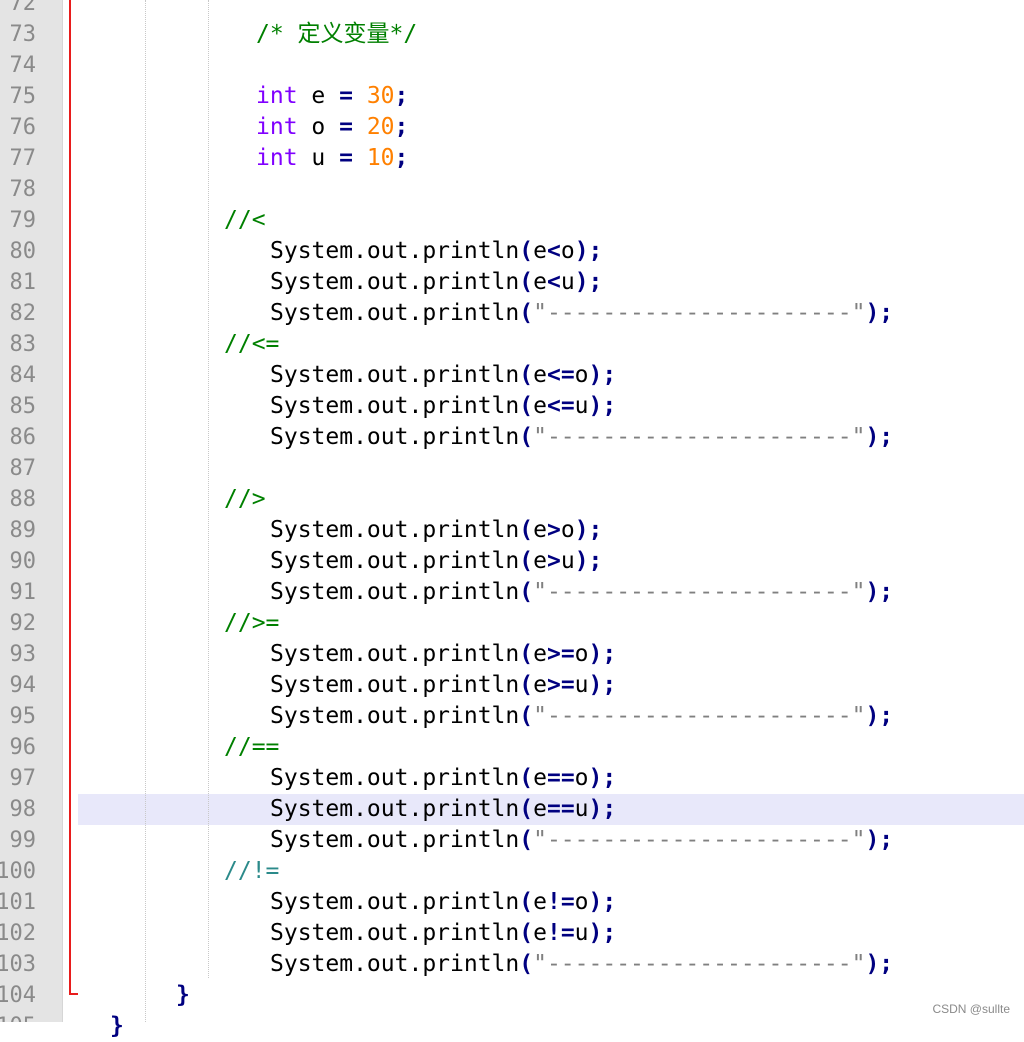  I want to click on code-text: System.out.println(e==o);, so click(443, 778).